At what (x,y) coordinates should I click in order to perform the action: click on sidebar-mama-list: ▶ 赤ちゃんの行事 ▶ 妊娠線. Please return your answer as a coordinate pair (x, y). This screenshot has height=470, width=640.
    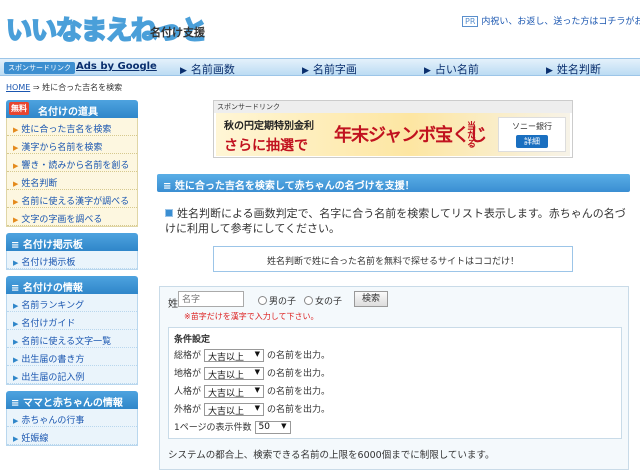
    Looking at the image, I should click on (72, 427).